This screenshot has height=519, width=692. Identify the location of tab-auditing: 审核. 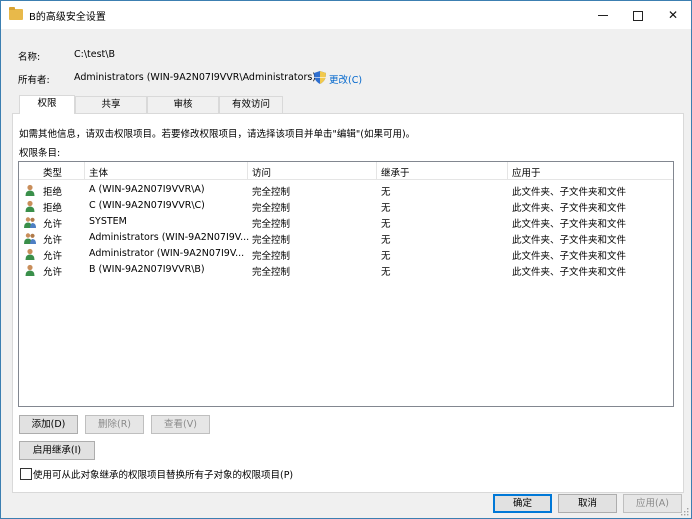
(183, 104).